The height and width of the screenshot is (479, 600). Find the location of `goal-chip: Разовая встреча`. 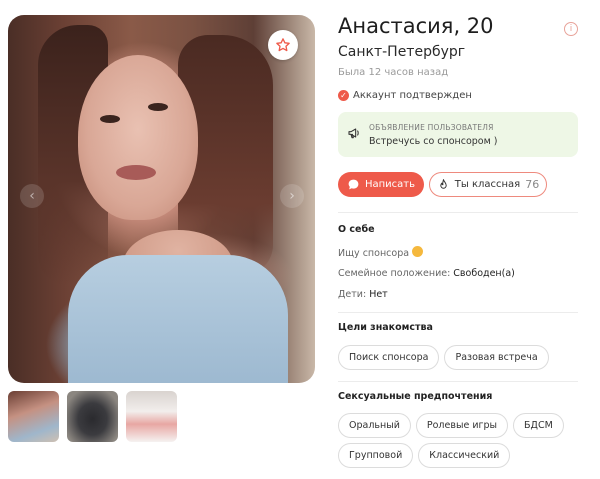

goal-chip: Разовая встреча is located at coordinates (496, 357).